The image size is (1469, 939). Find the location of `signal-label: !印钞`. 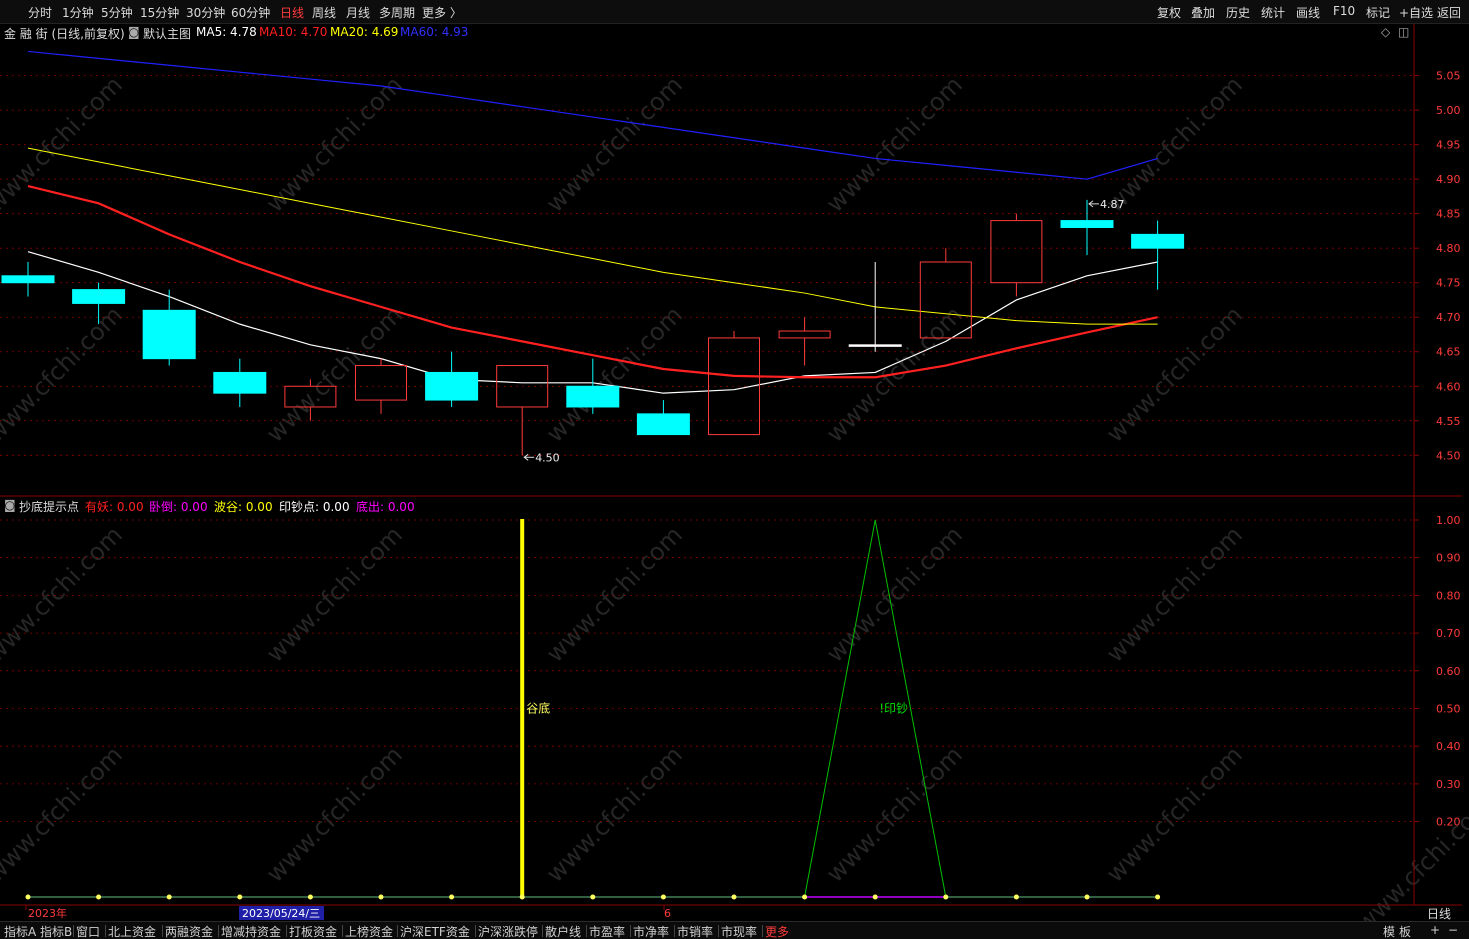

signal-label: !印钞 is located at coordinates (893, 708).